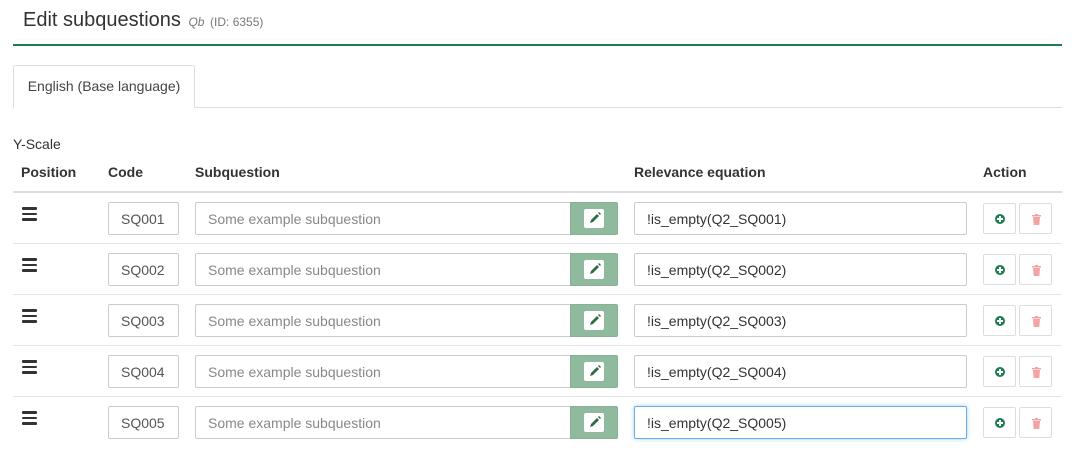 This screenshot has height=467, width=1079. Describe the element at coordinates (49, 172) in the screenshot. I see `column-header-position: Position` at that location.